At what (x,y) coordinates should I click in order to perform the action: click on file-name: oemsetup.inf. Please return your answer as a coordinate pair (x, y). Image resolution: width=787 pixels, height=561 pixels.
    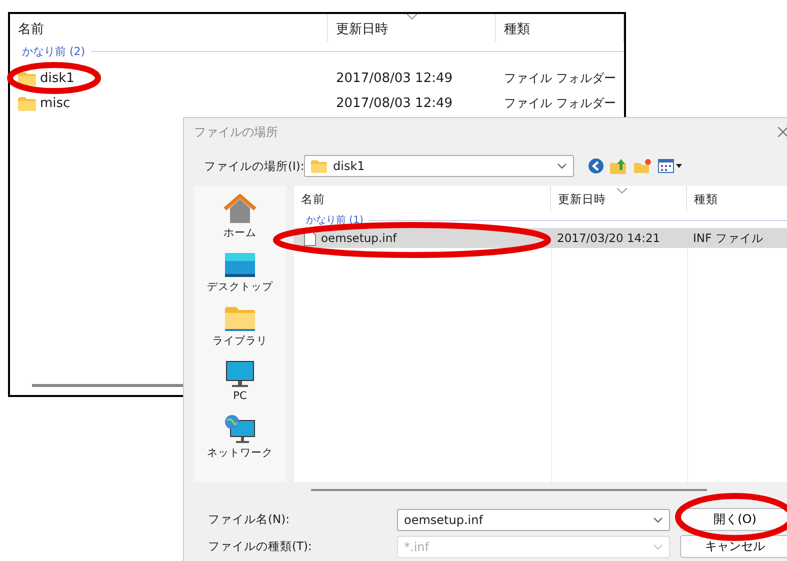
    Looking at the image, I should click on (359, 238).